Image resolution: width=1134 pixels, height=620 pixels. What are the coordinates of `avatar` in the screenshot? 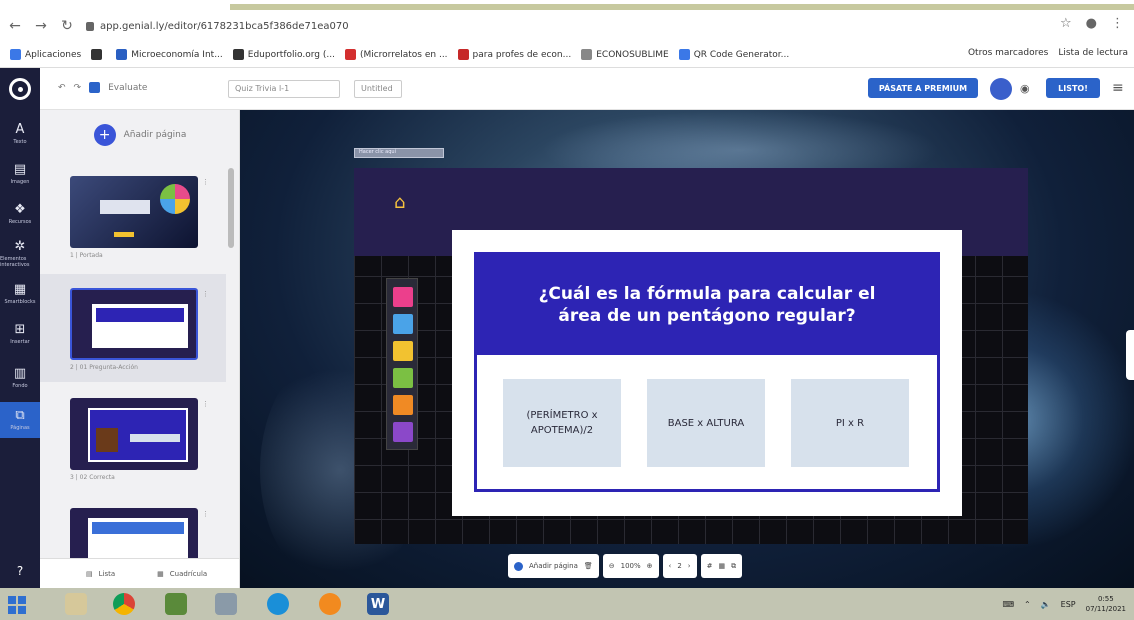 It's located at (1001, 89).